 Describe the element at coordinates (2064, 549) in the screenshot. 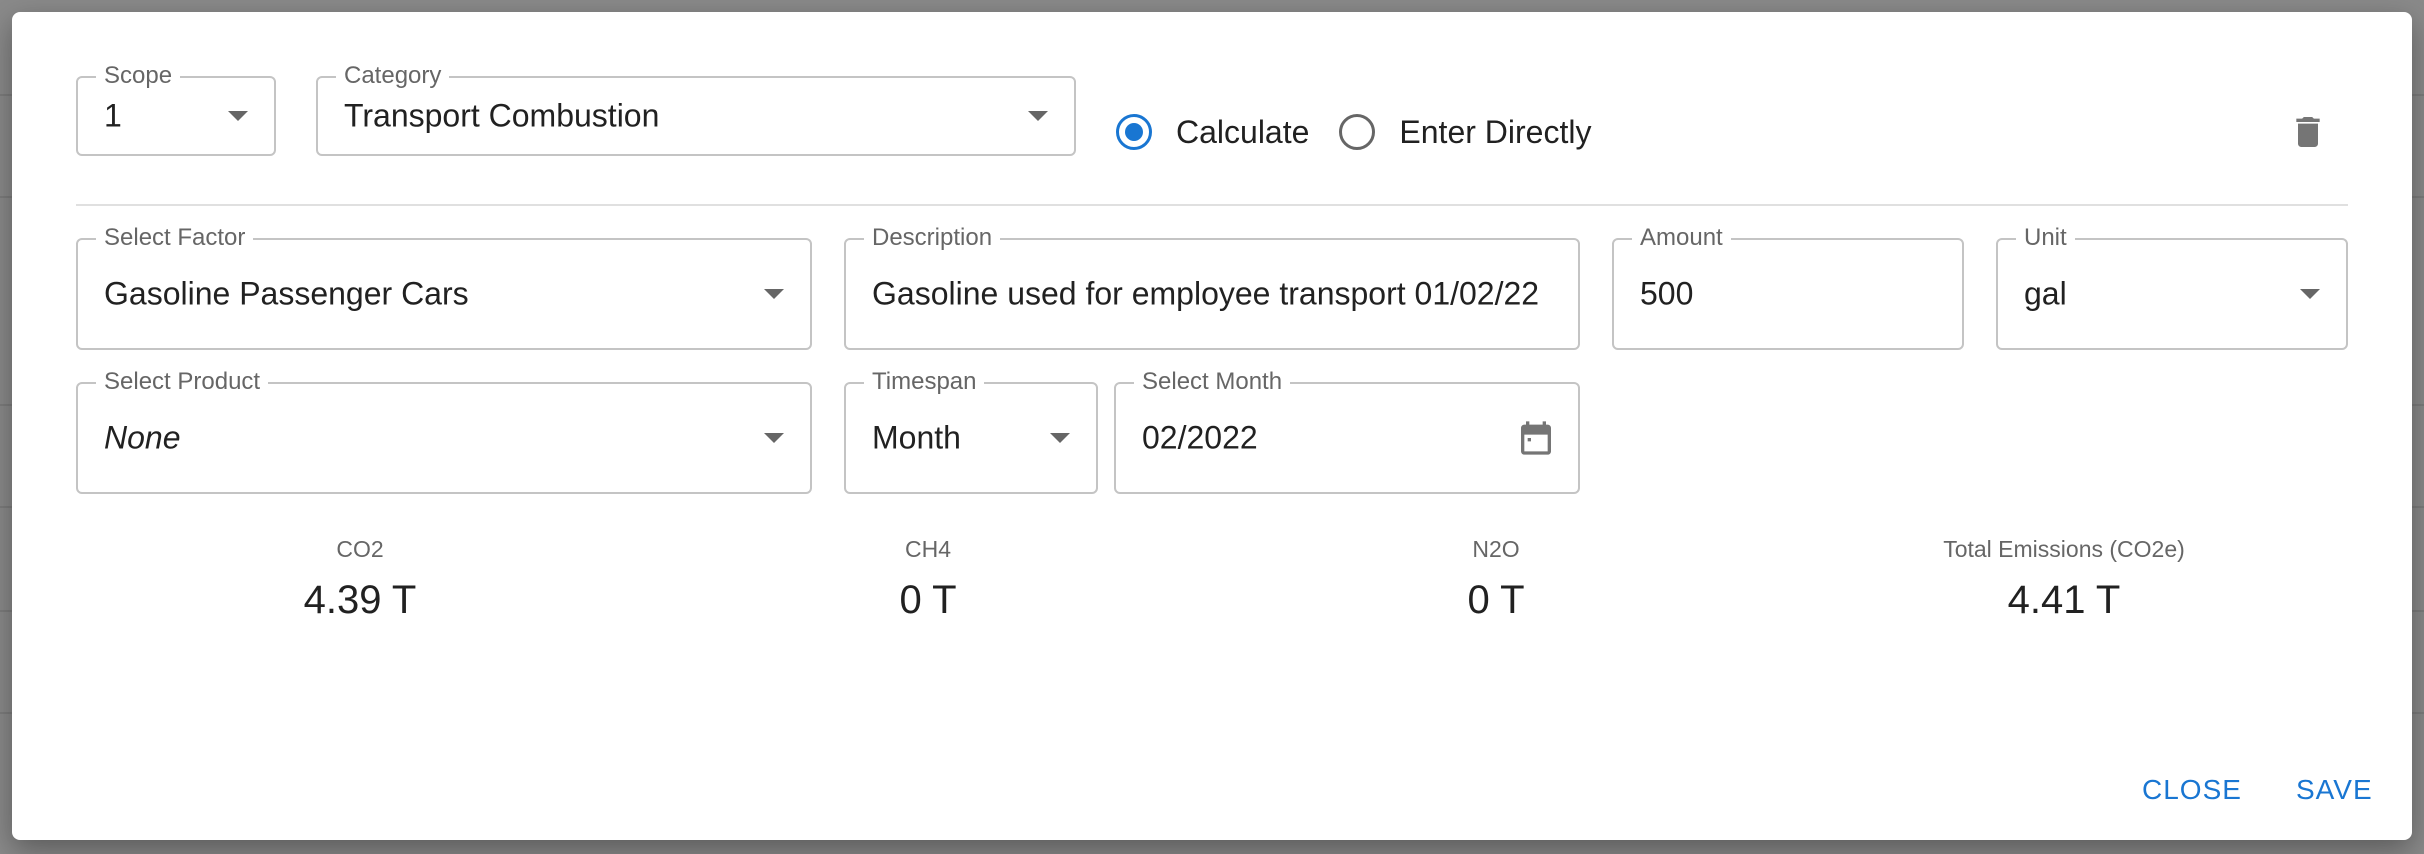

I see `stat-total-label: Total Emissions (CO2e)` at that location.